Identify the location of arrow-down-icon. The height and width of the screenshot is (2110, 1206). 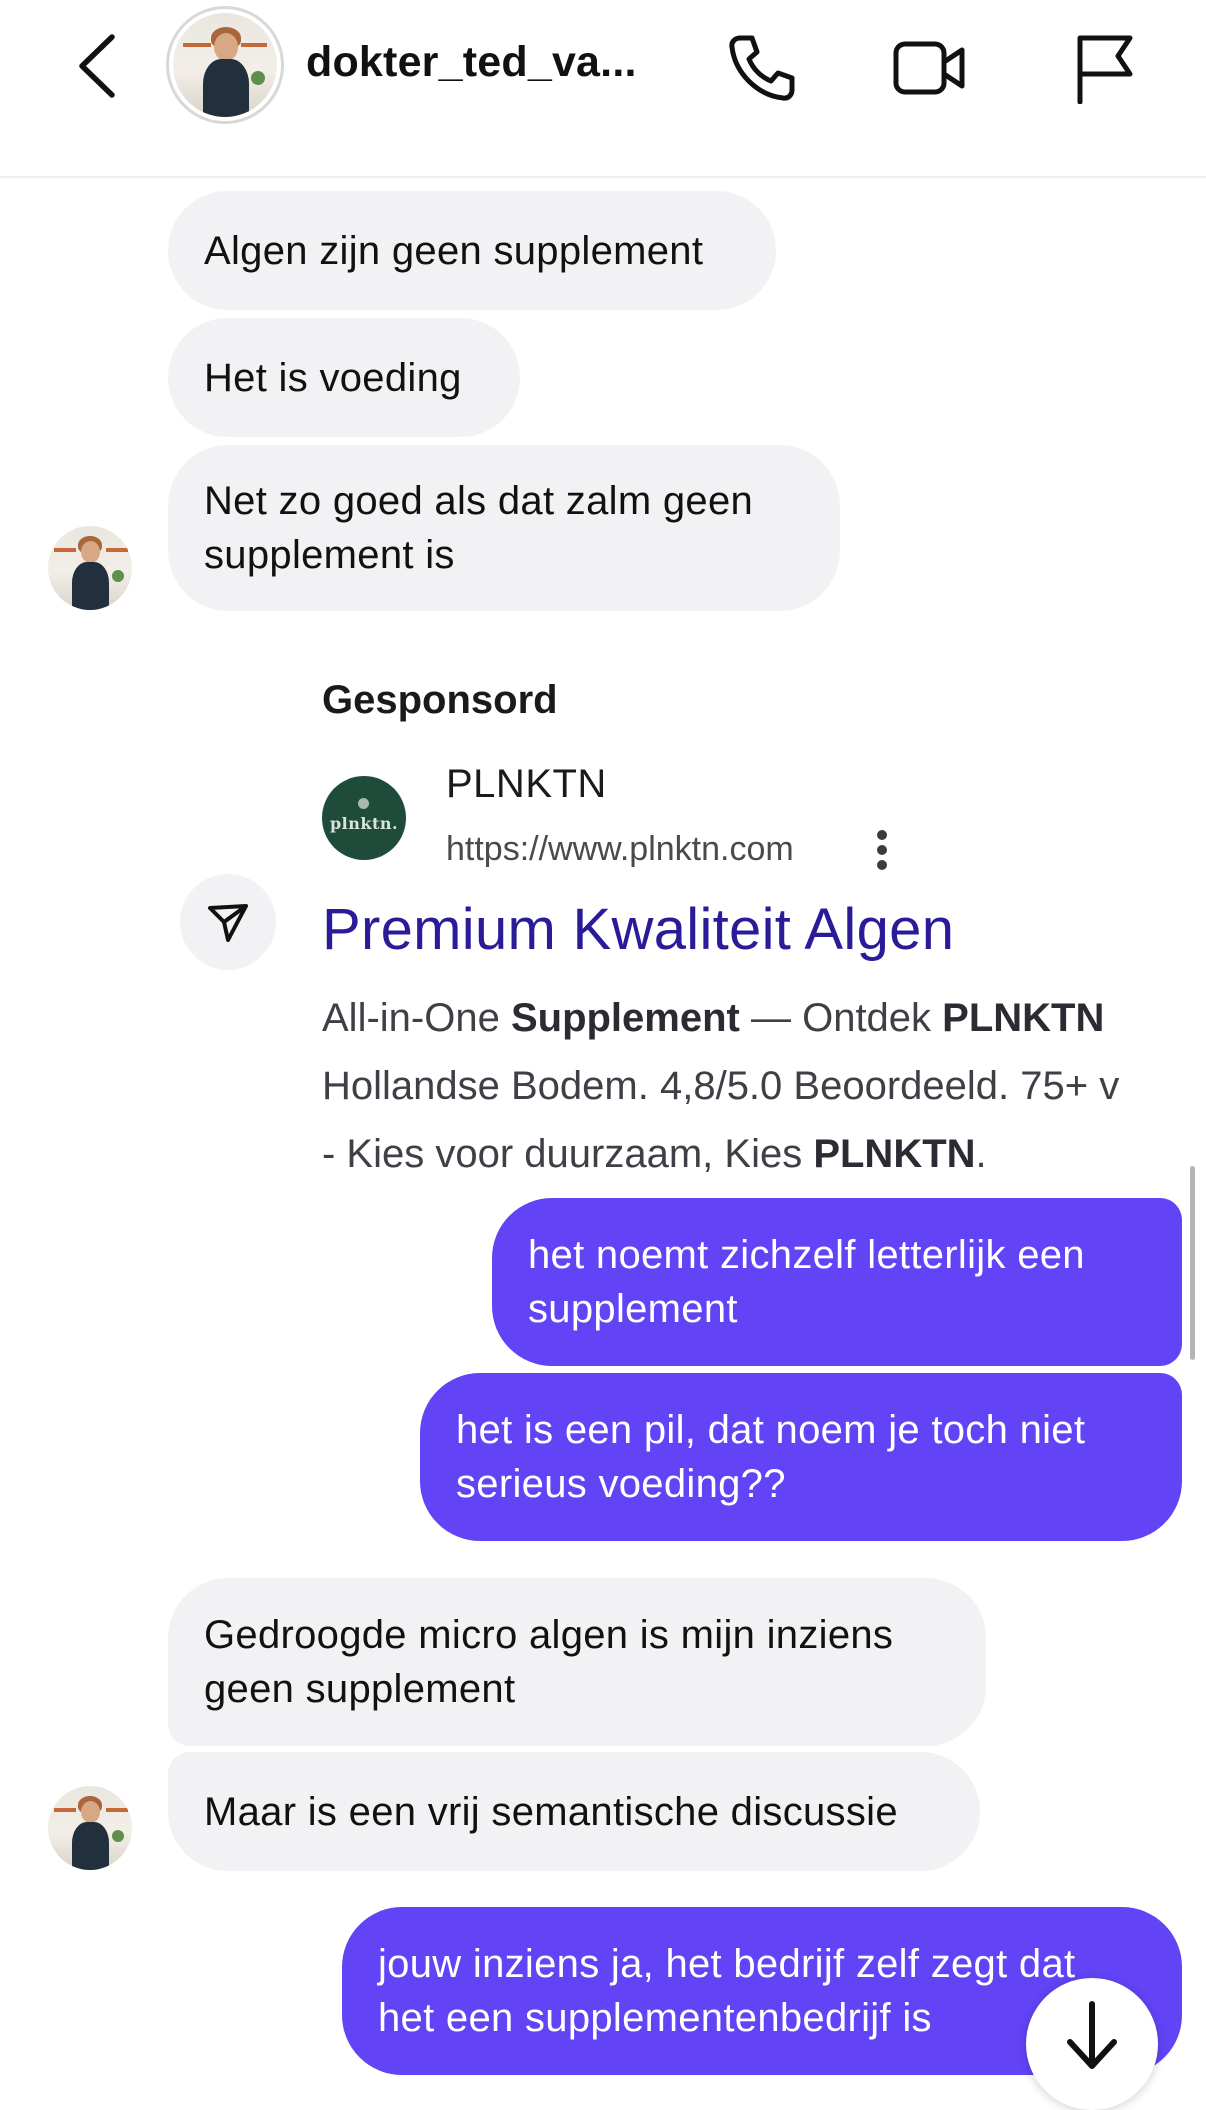
(1092, 2035).